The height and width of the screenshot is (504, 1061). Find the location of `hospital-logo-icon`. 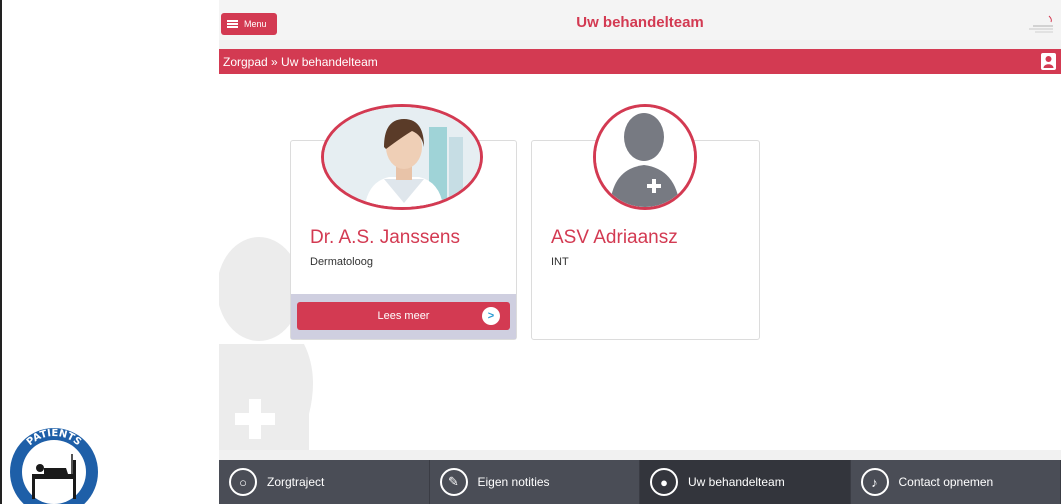

hospital-logo-icon is located at coordinates (1041, 24).